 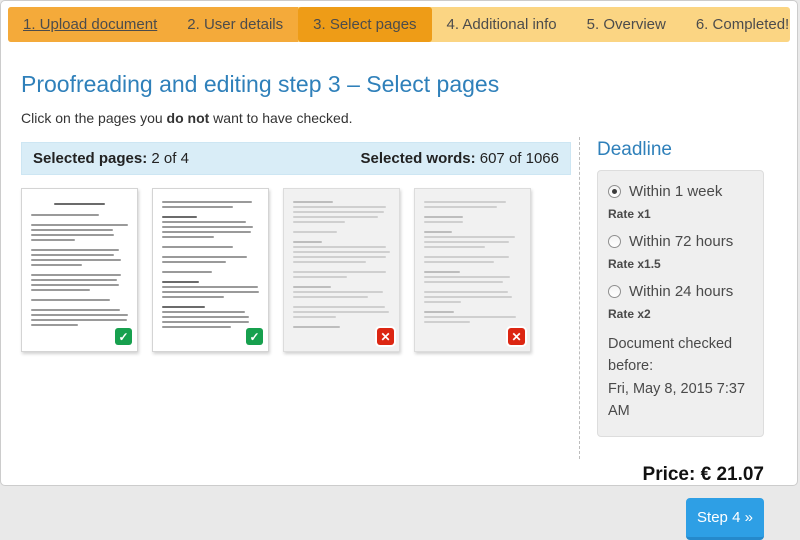 What do you see at coordinates (676, 191) in the screenshot?
I see `deadline-option-label: Within 1 week` at bounding box center [676, 191].